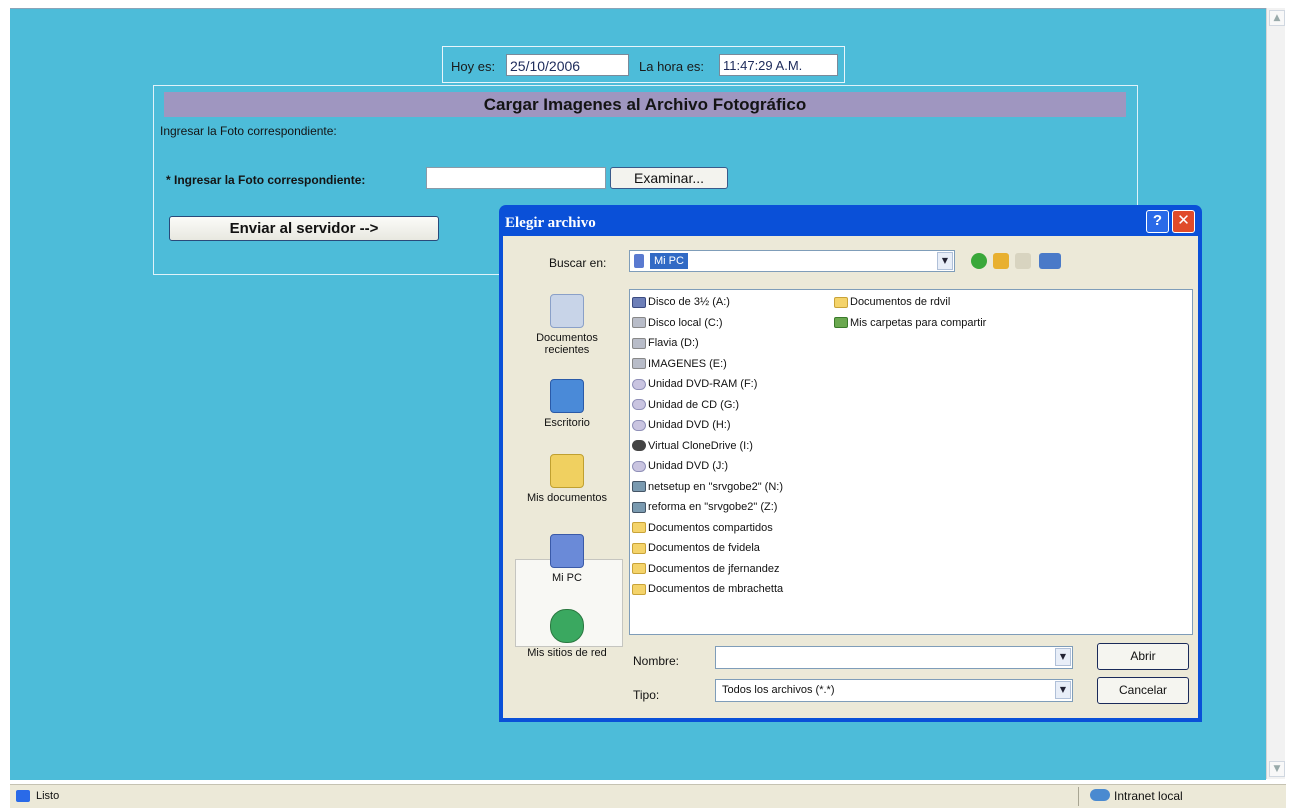  Describe the element at coordinates (687, 363) in the screenshot. I see `file-list-item-label: IMAGENES (E:)` at that location.